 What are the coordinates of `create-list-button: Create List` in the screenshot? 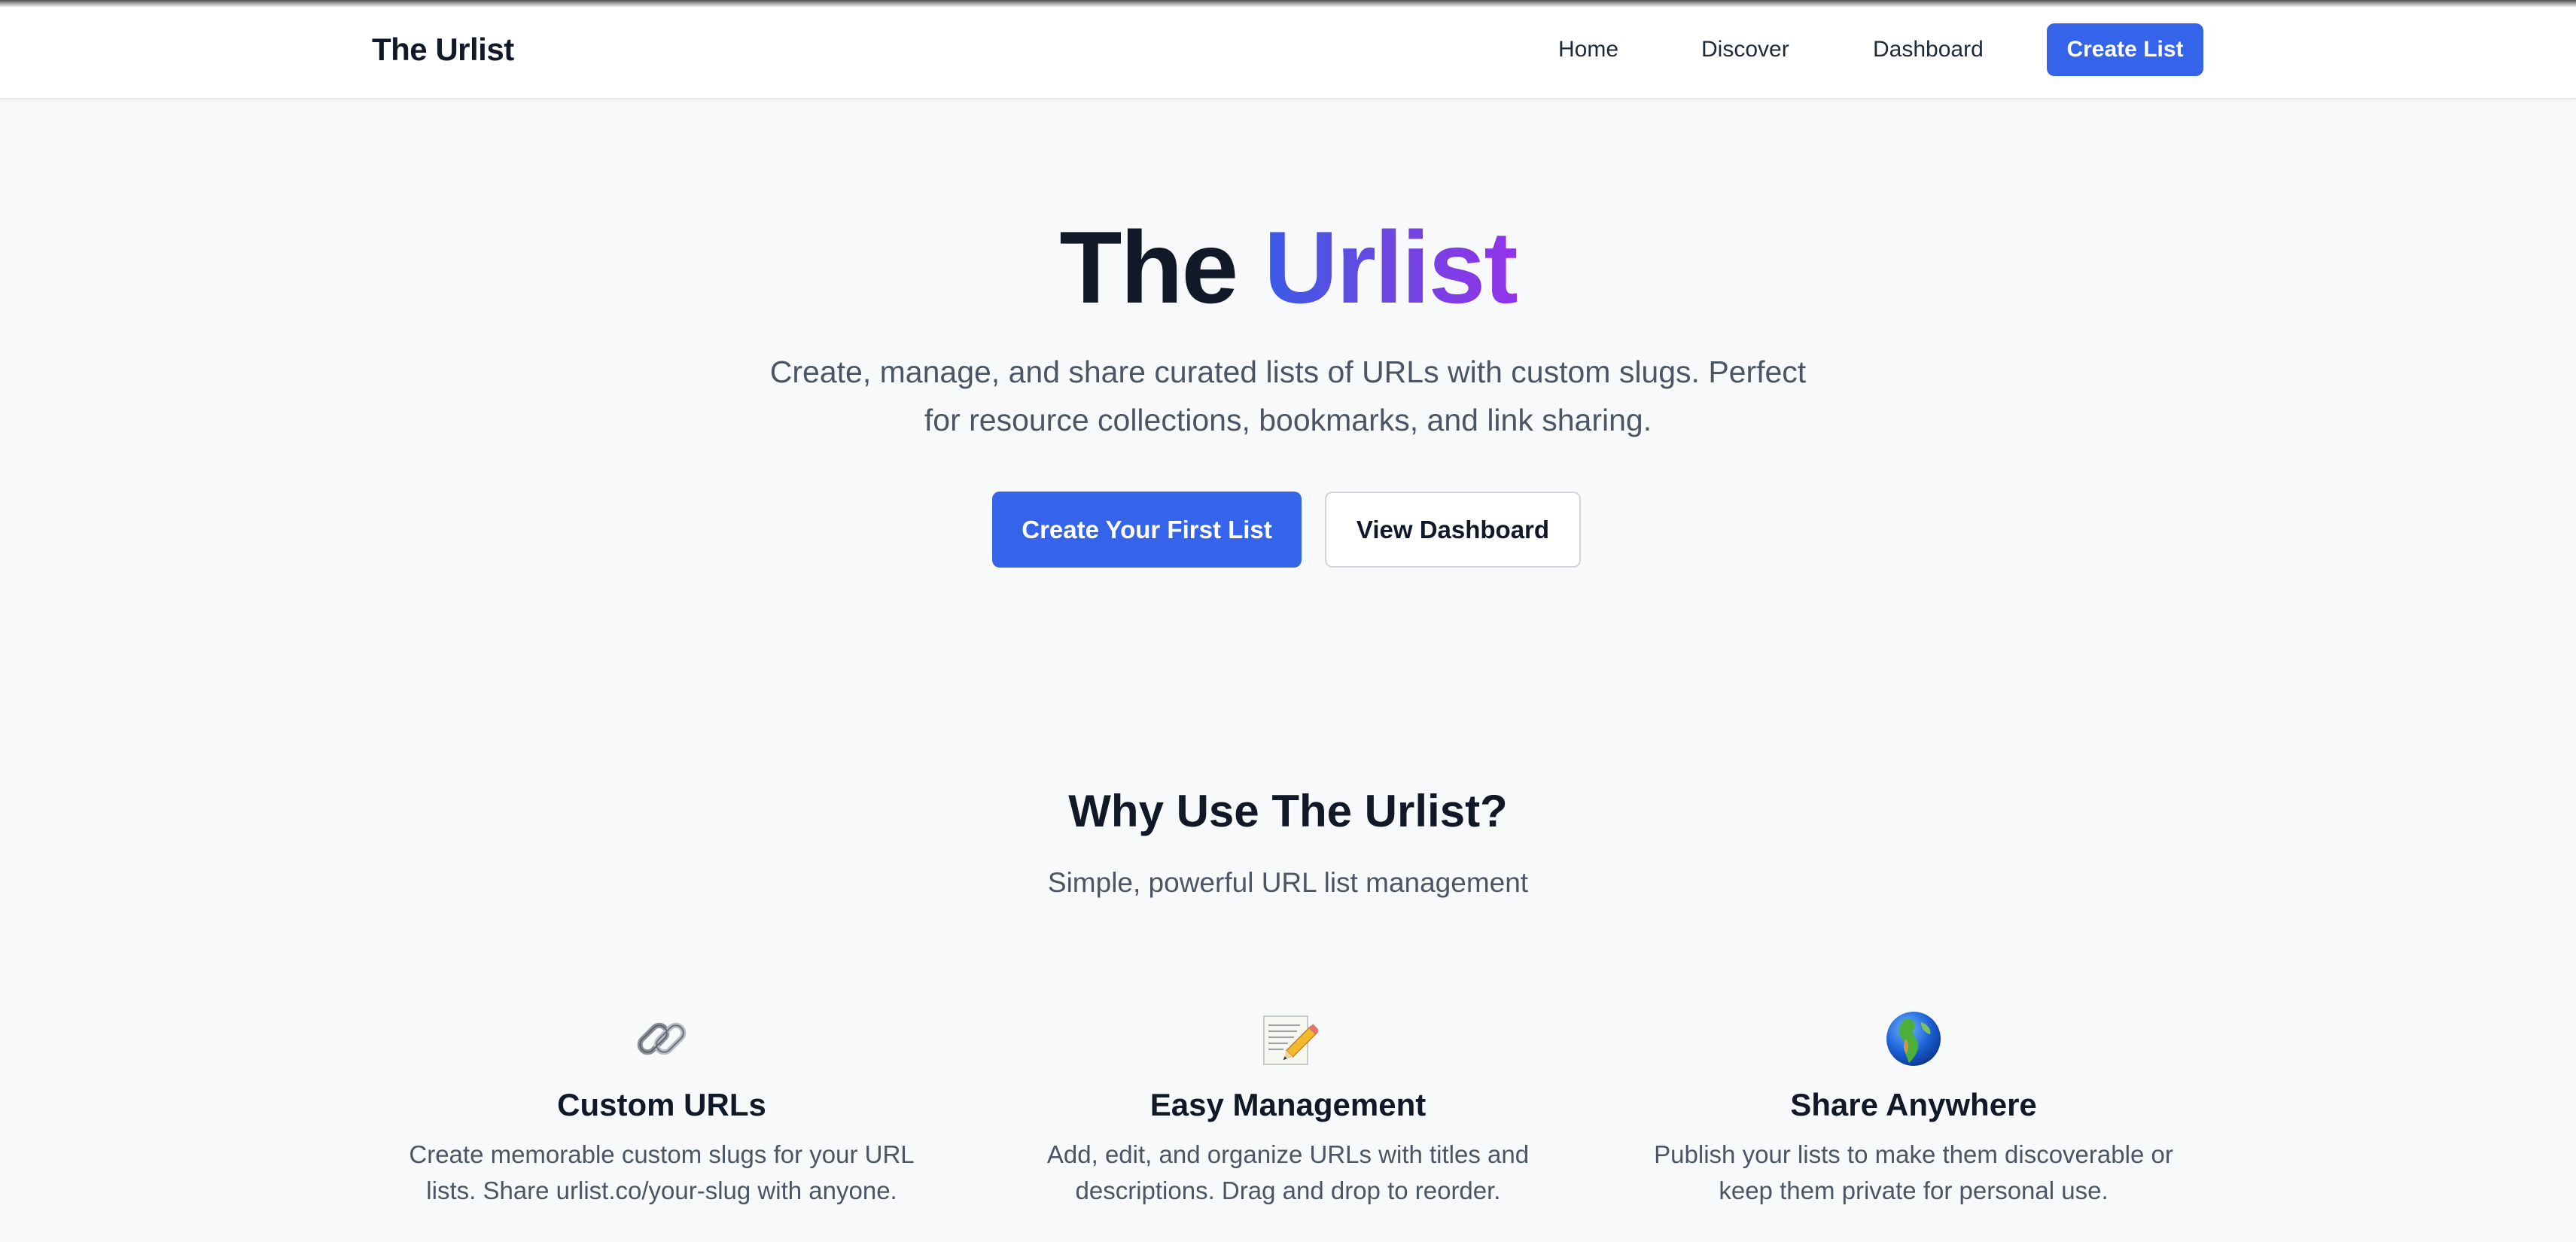 It's located at (2125, 49).